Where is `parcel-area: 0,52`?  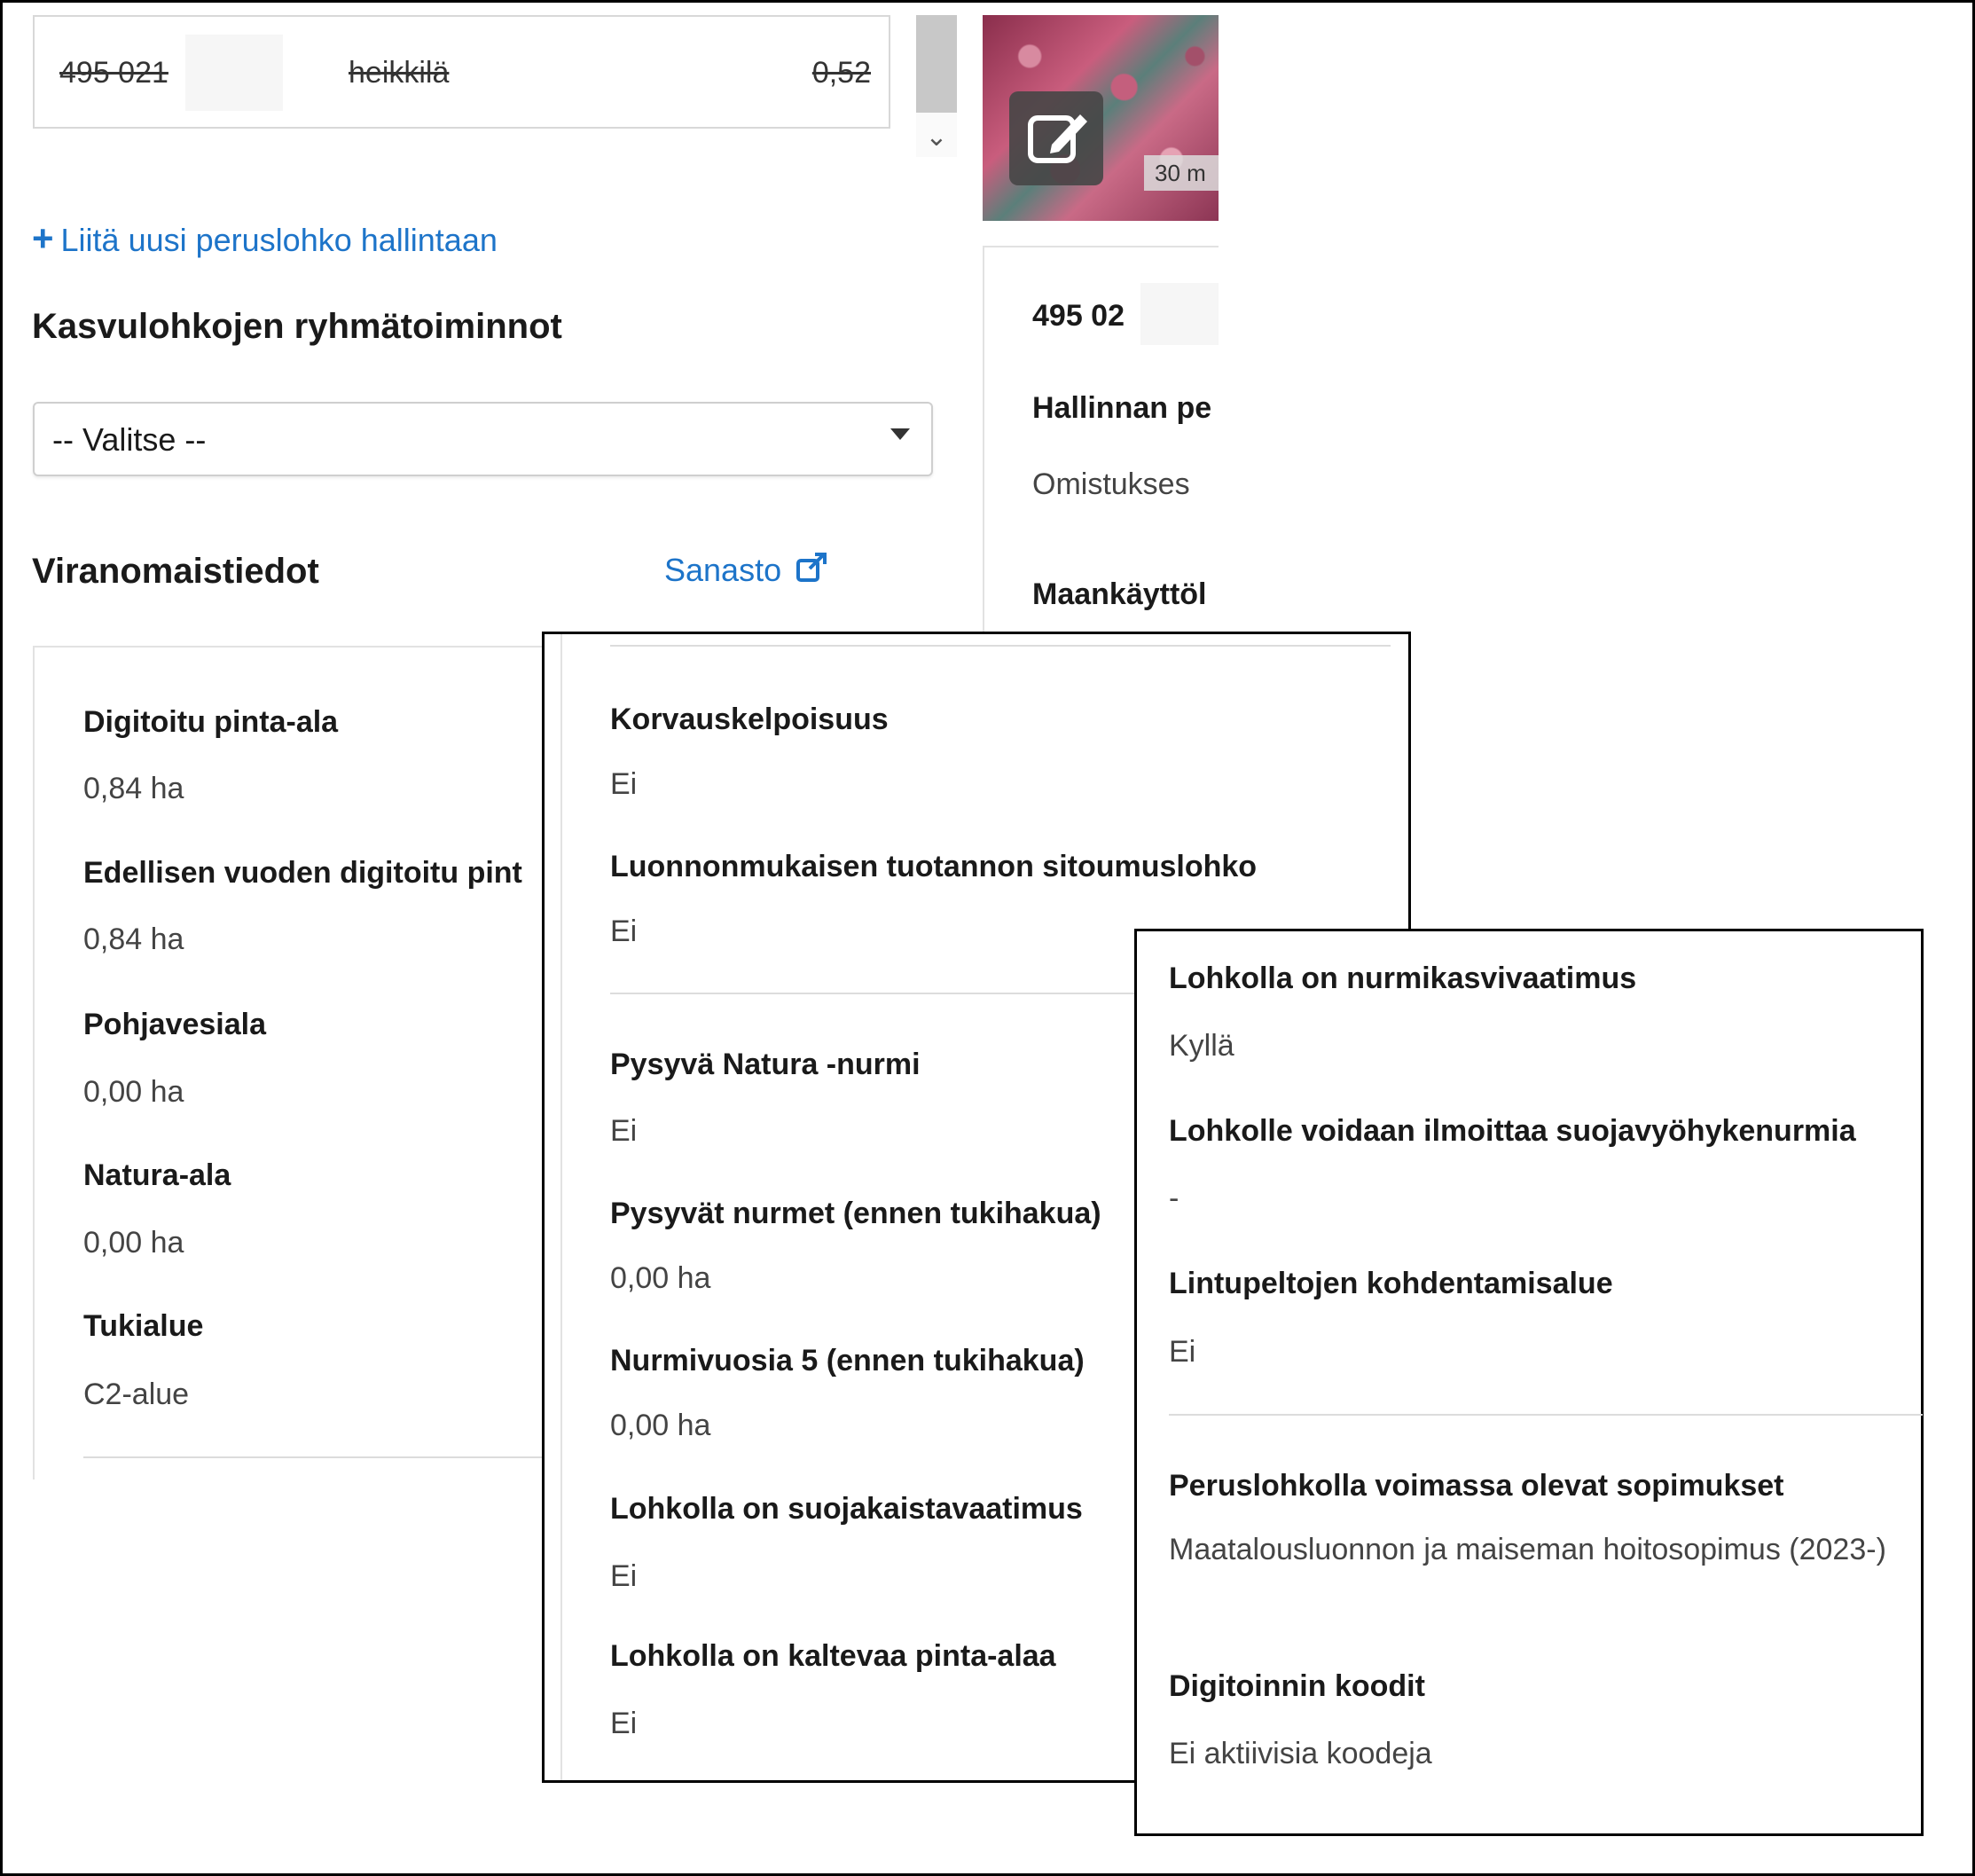 parcel-area: 0,52 is located at coordinates (841, 73).